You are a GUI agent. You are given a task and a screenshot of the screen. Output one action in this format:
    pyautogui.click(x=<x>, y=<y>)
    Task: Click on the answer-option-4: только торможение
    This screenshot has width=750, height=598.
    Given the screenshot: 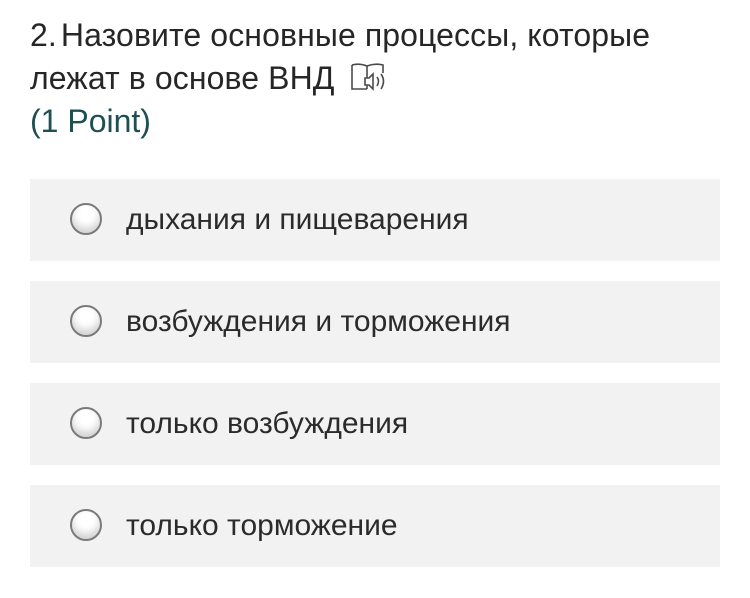 What is the action you would take?
    pyautogui.click(x=375, y=526)
    